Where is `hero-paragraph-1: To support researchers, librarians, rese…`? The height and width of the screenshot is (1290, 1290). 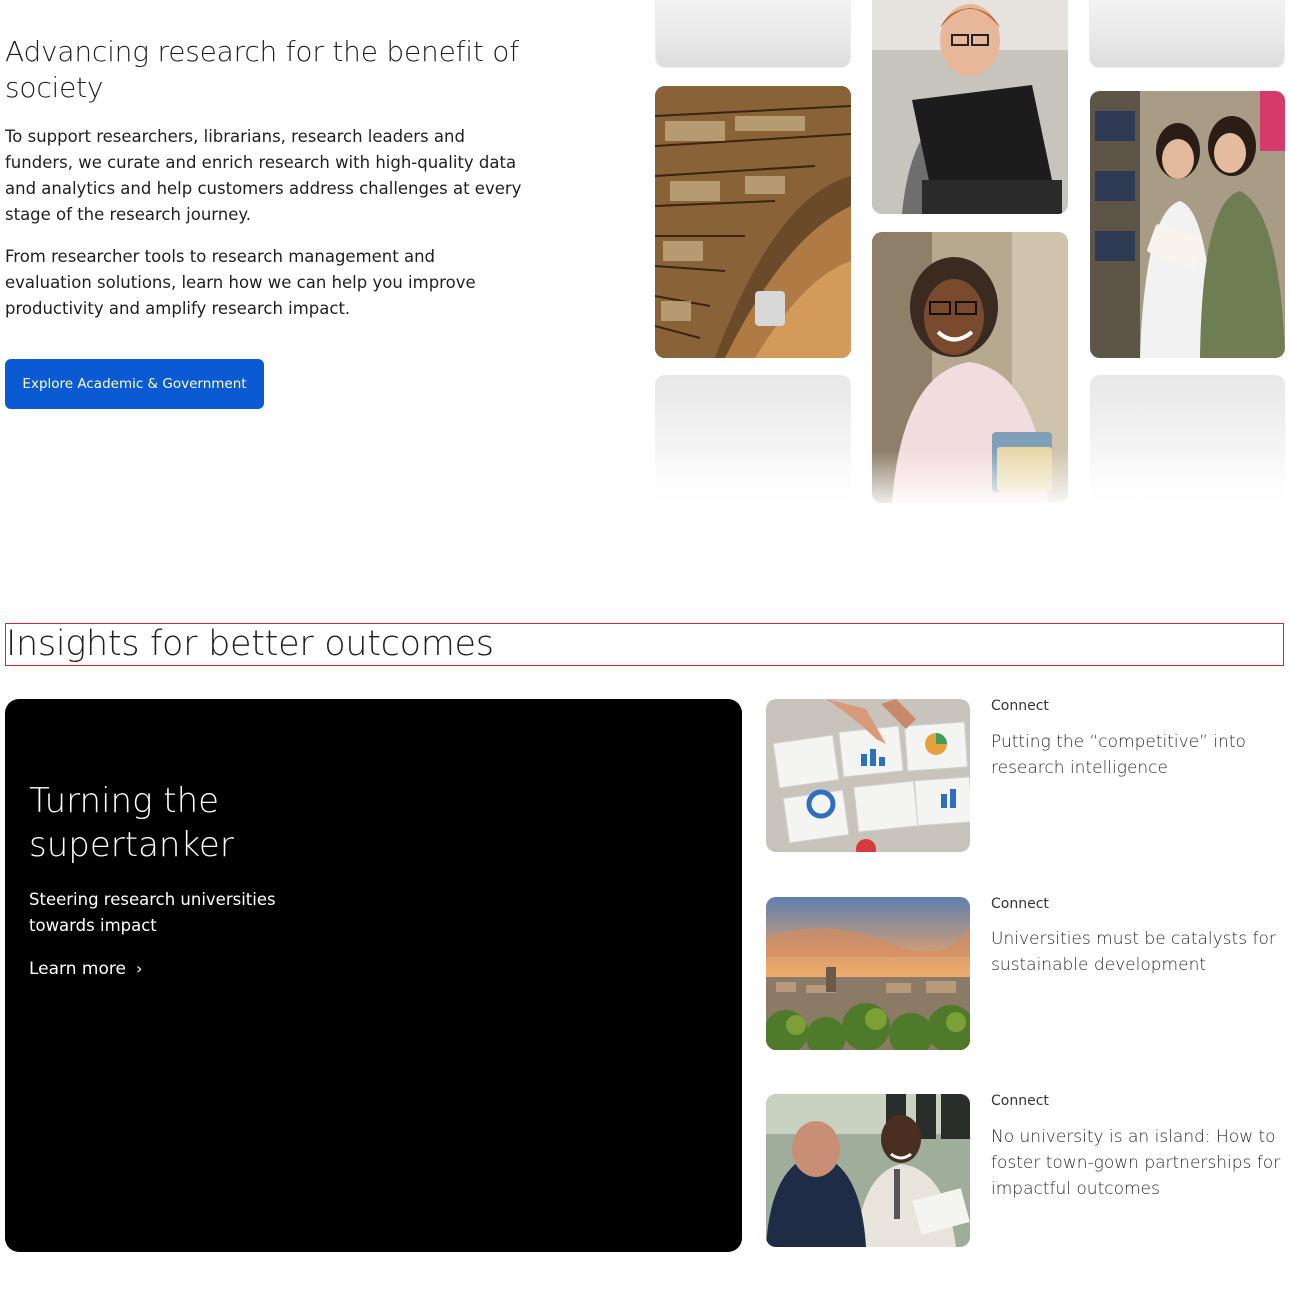
hero-paragraph-1: To support researchers, librarians, rese… is located at coordinates (263, 175).